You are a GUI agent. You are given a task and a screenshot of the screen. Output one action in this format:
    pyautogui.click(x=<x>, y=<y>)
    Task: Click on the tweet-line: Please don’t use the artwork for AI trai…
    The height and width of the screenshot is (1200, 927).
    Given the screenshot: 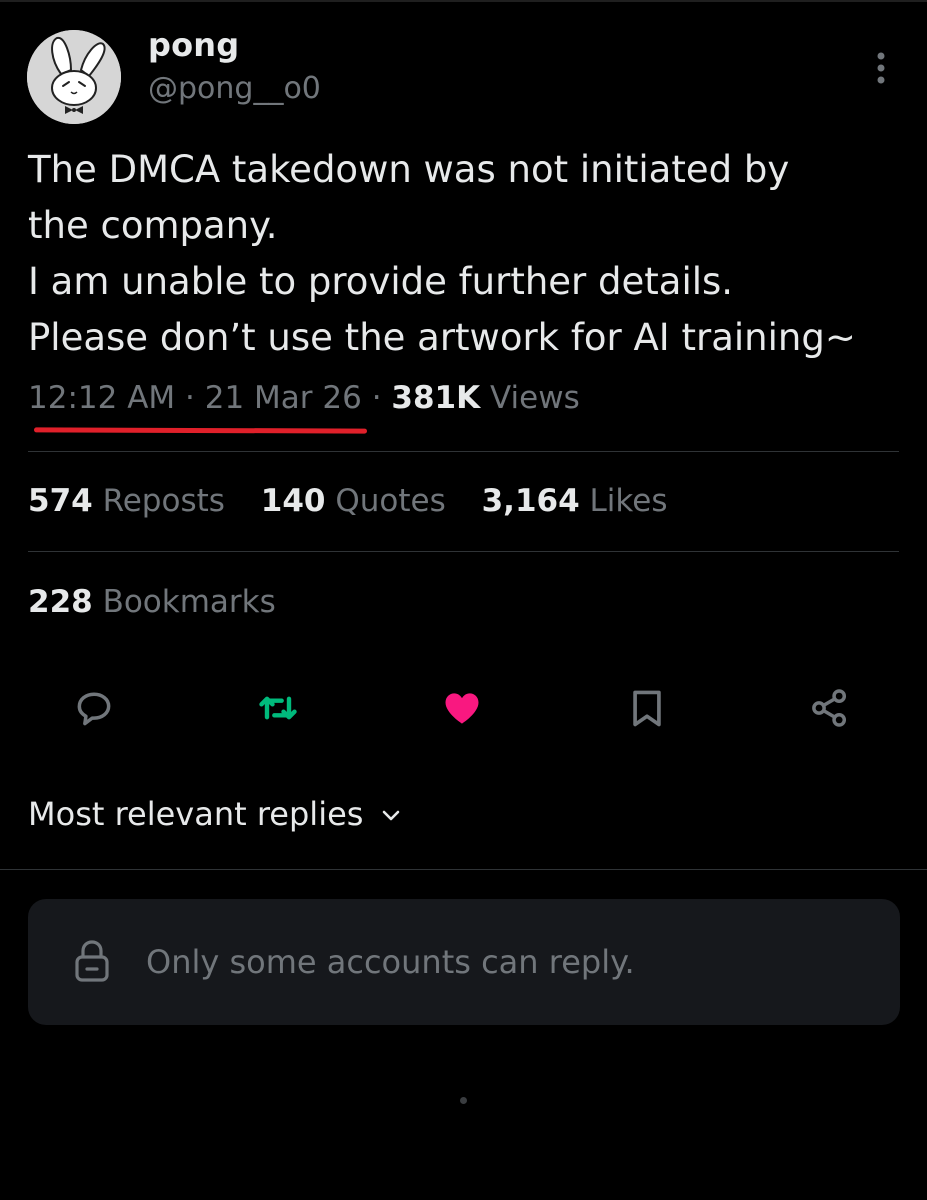 What is the action you would take?
    pyautogui.click(x=442, y=337)
    